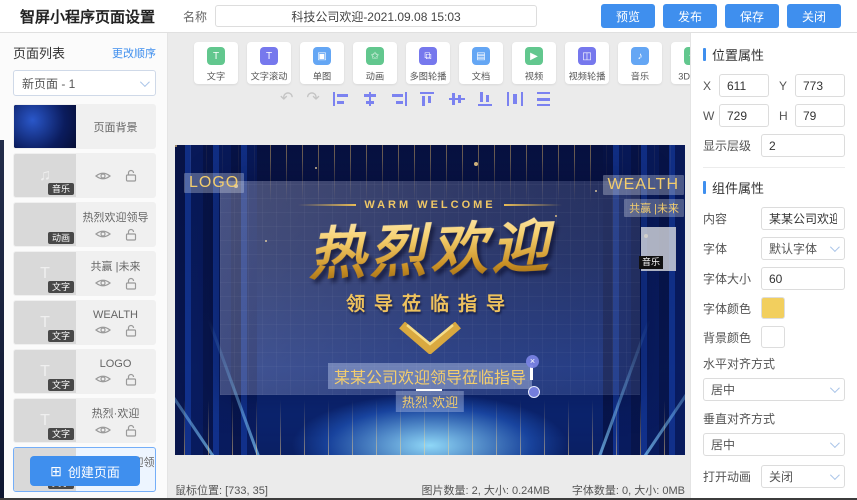 This screenshot has width=857, height=500. I want to click on layer-item-text-welcome: T 文字 热烈·欢迎, so click(84, 420).